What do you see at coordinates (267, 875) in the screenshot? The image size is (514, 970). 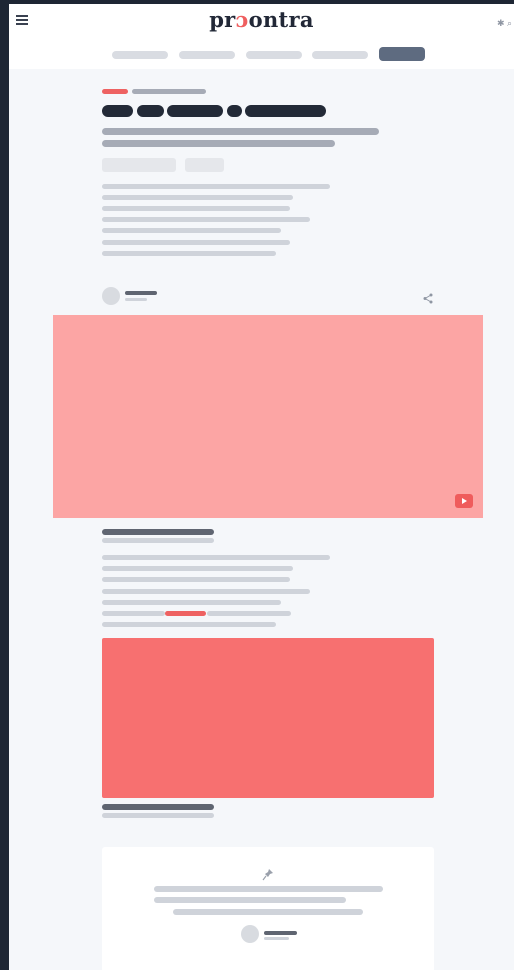 I see `pin-icon` at bounding box center [267, 875].